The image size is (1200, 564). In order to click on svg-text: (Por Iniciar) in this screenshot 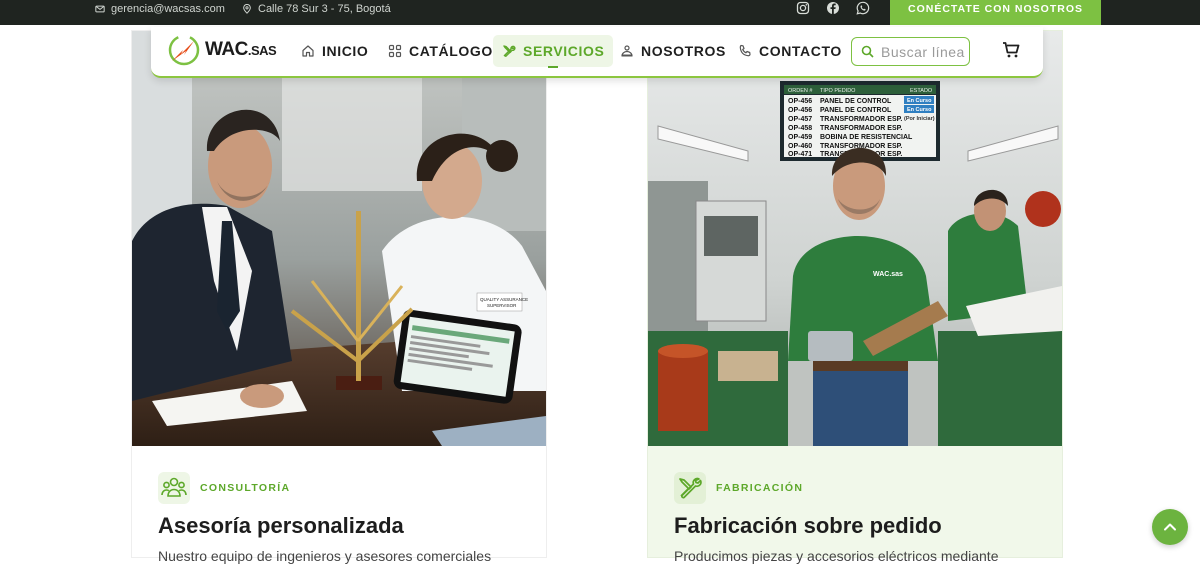, I will do `click(919, 119)`.